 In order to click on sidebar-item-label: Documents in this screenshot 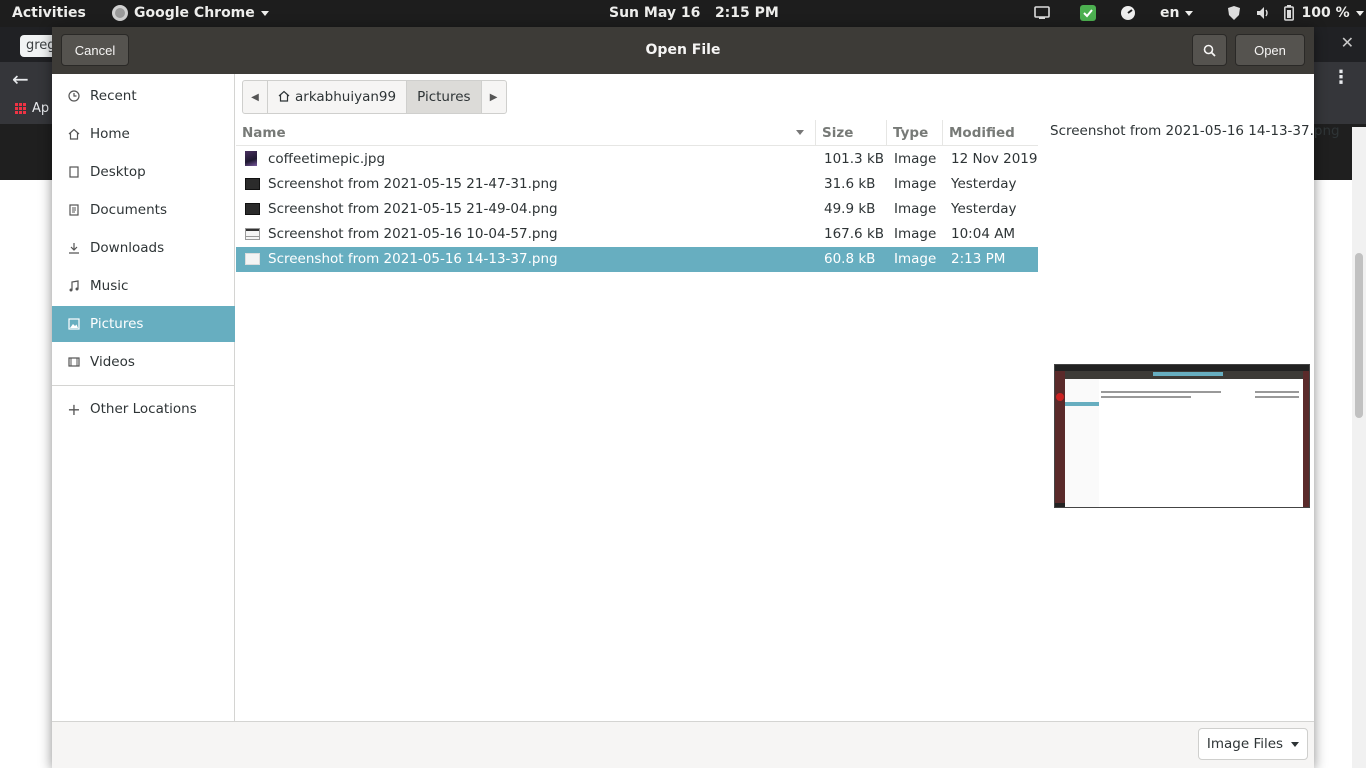, I will do `click(128, 210)`.